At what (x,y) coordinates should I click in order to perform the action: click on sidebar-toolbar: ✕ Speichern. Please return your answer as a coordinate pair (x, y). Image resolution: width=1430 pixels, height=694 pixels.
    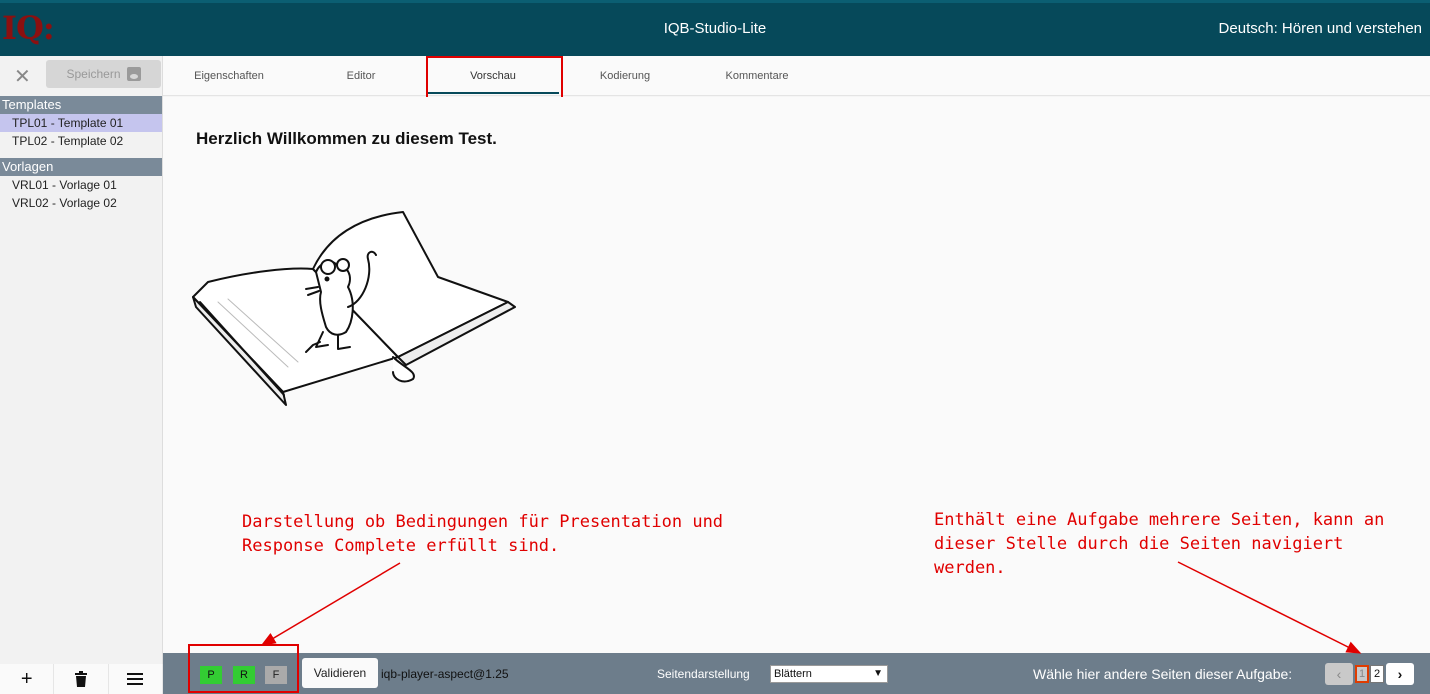
    Looking at the image, I should click on (81, 76).